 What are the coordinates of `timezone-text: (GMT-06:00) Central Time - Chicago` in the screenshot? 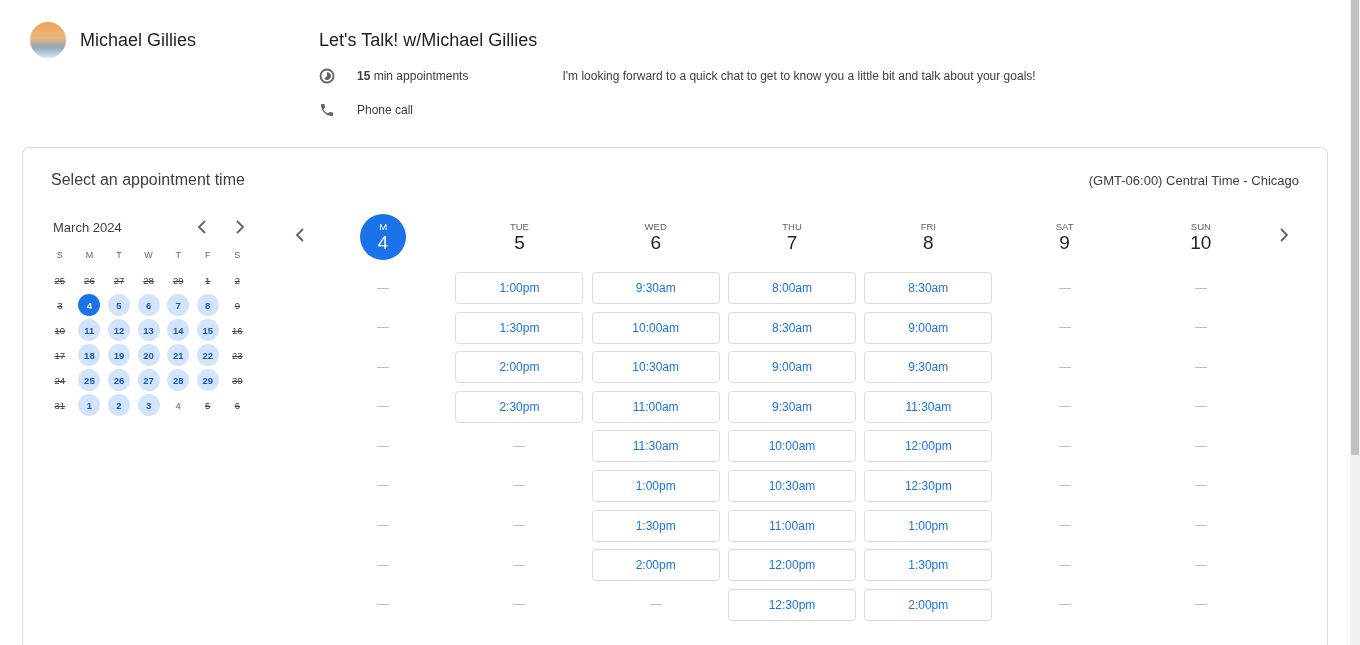 It's located at (1193, 180).